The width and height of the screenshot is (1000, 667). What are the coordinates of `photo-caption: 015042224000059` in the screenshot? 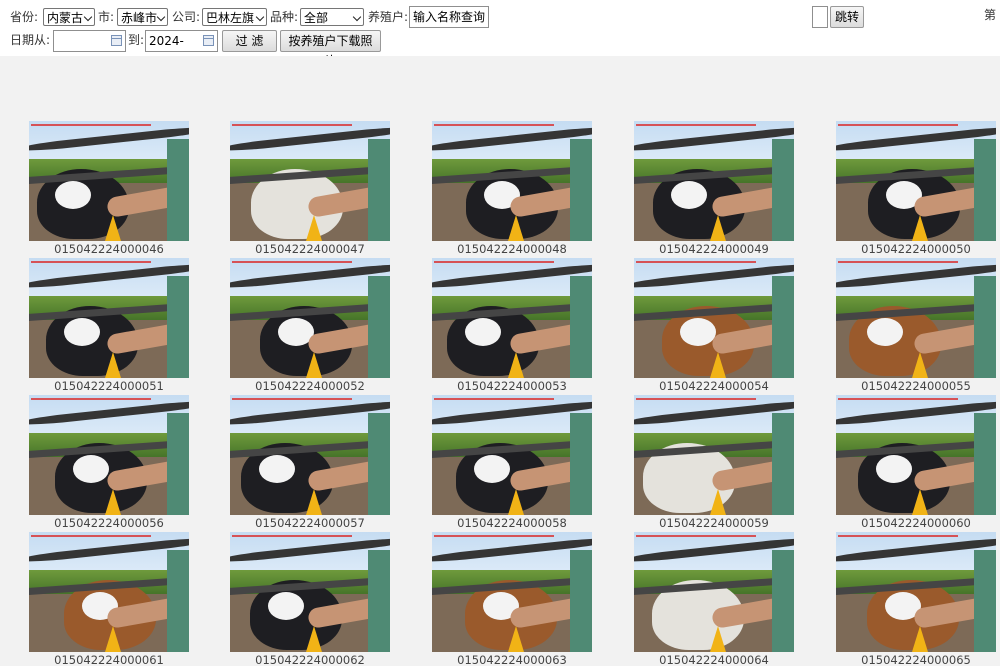 It's located at (714, 523).